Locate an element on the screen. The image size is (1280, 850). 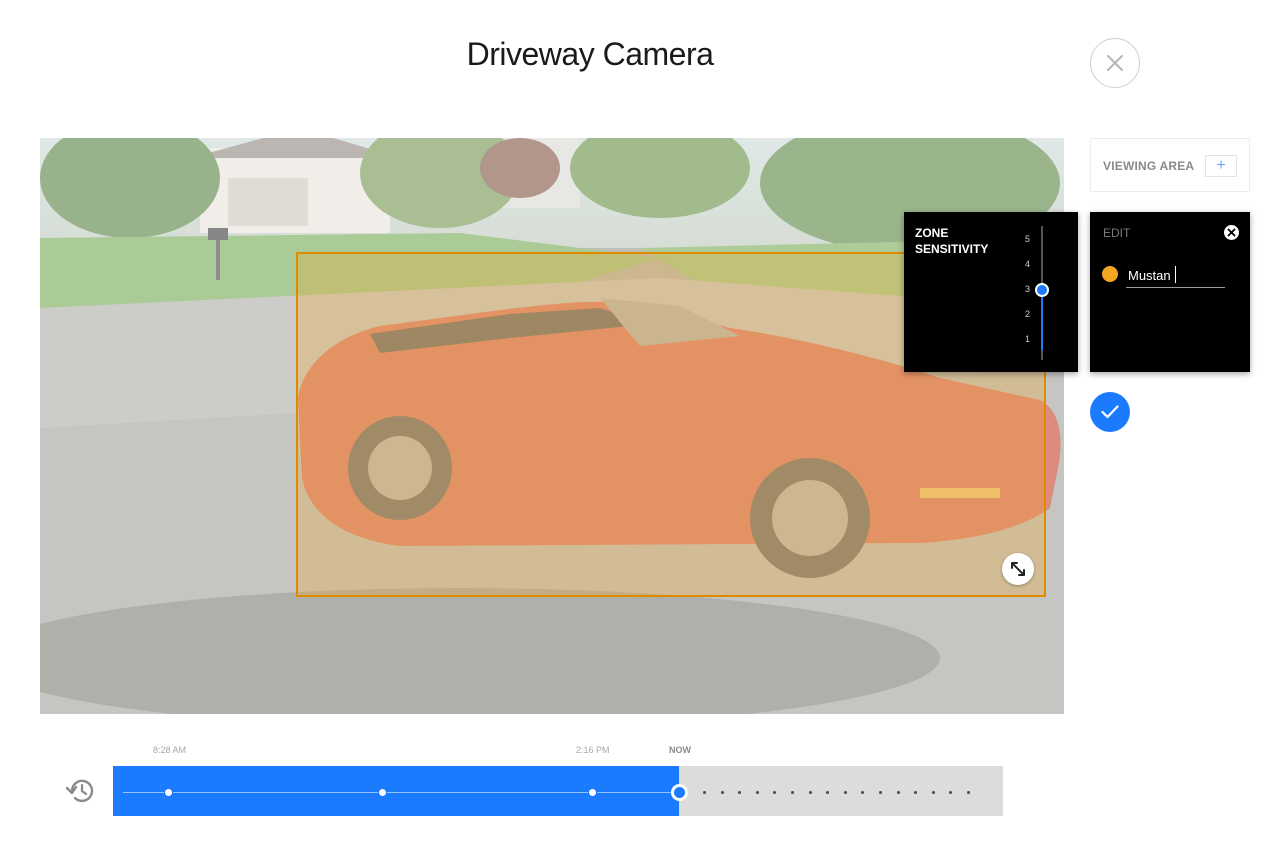
checkmark-icon is located at coordinates (1110, 412).